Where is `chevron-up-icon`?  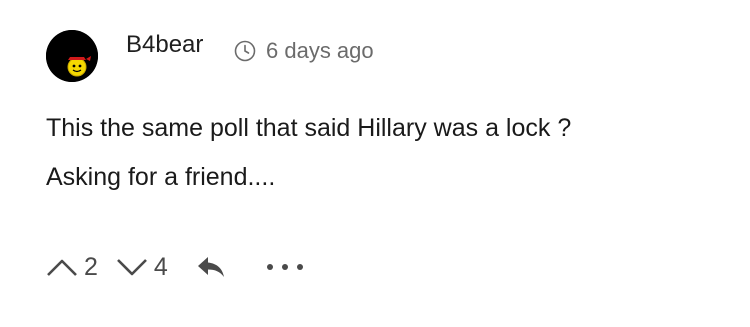
chevron-up-icon is located at coordinates (62, 267).